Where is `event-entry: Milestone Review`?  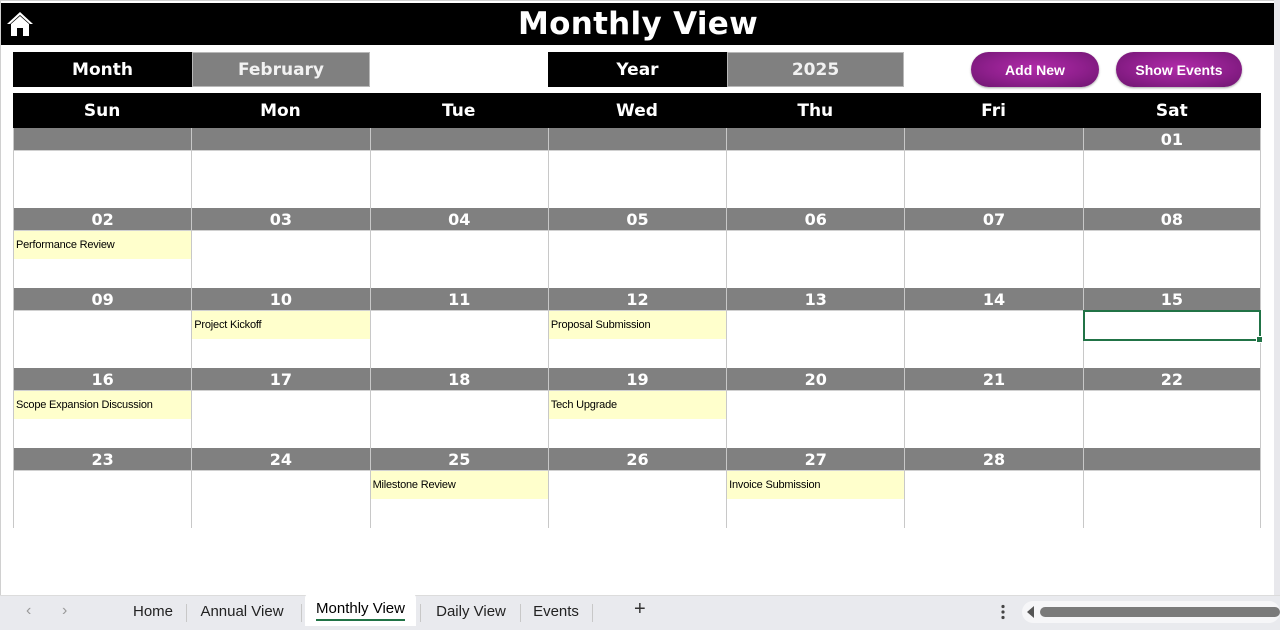
event-entry: Milestone Review is located at coordinates (459, 485).